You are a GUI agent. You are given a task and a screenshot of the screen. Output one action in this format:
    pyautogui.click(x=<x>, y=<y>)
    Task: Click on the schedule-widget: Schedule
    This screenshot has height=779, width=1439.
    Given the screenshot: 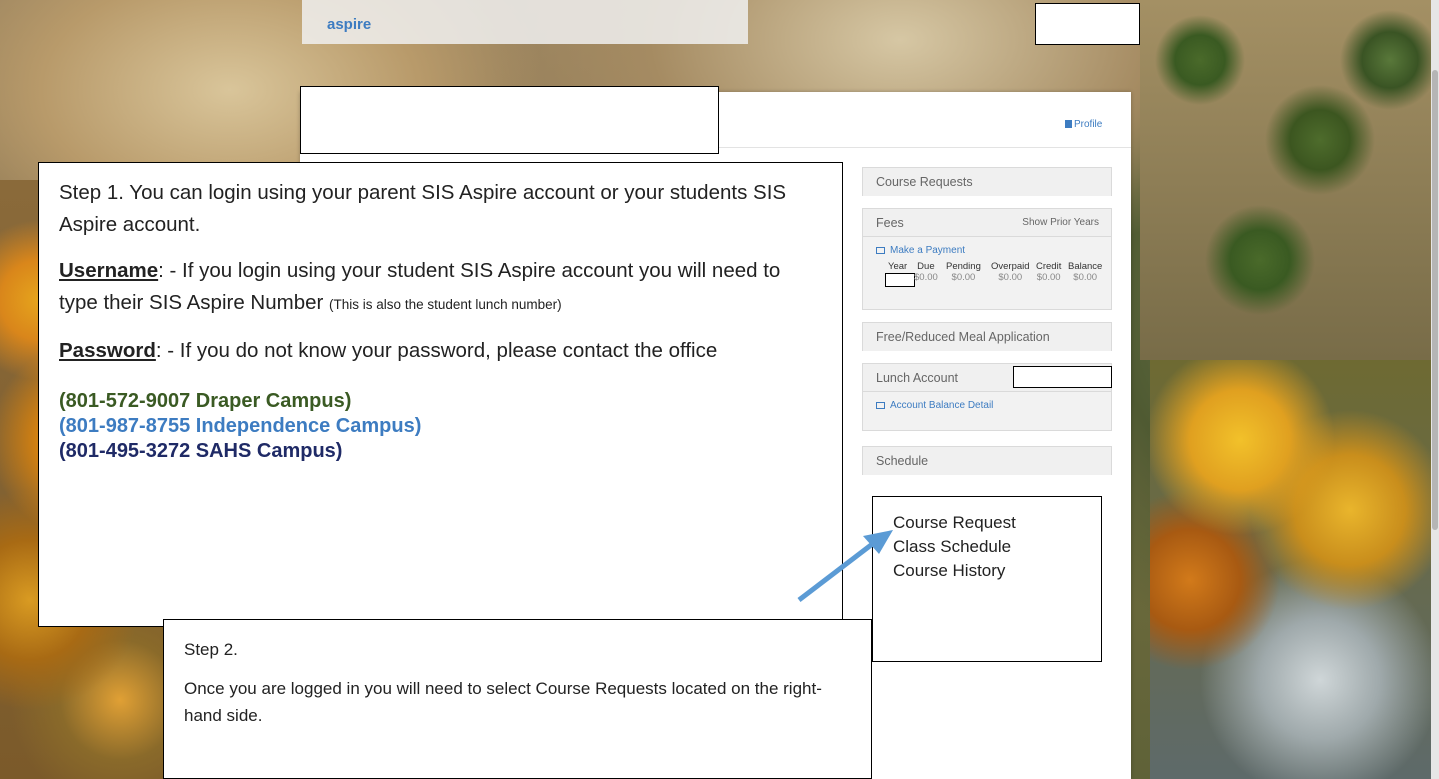 What is the action you would take?
    pyautogui.click(x=987, y=460)
    